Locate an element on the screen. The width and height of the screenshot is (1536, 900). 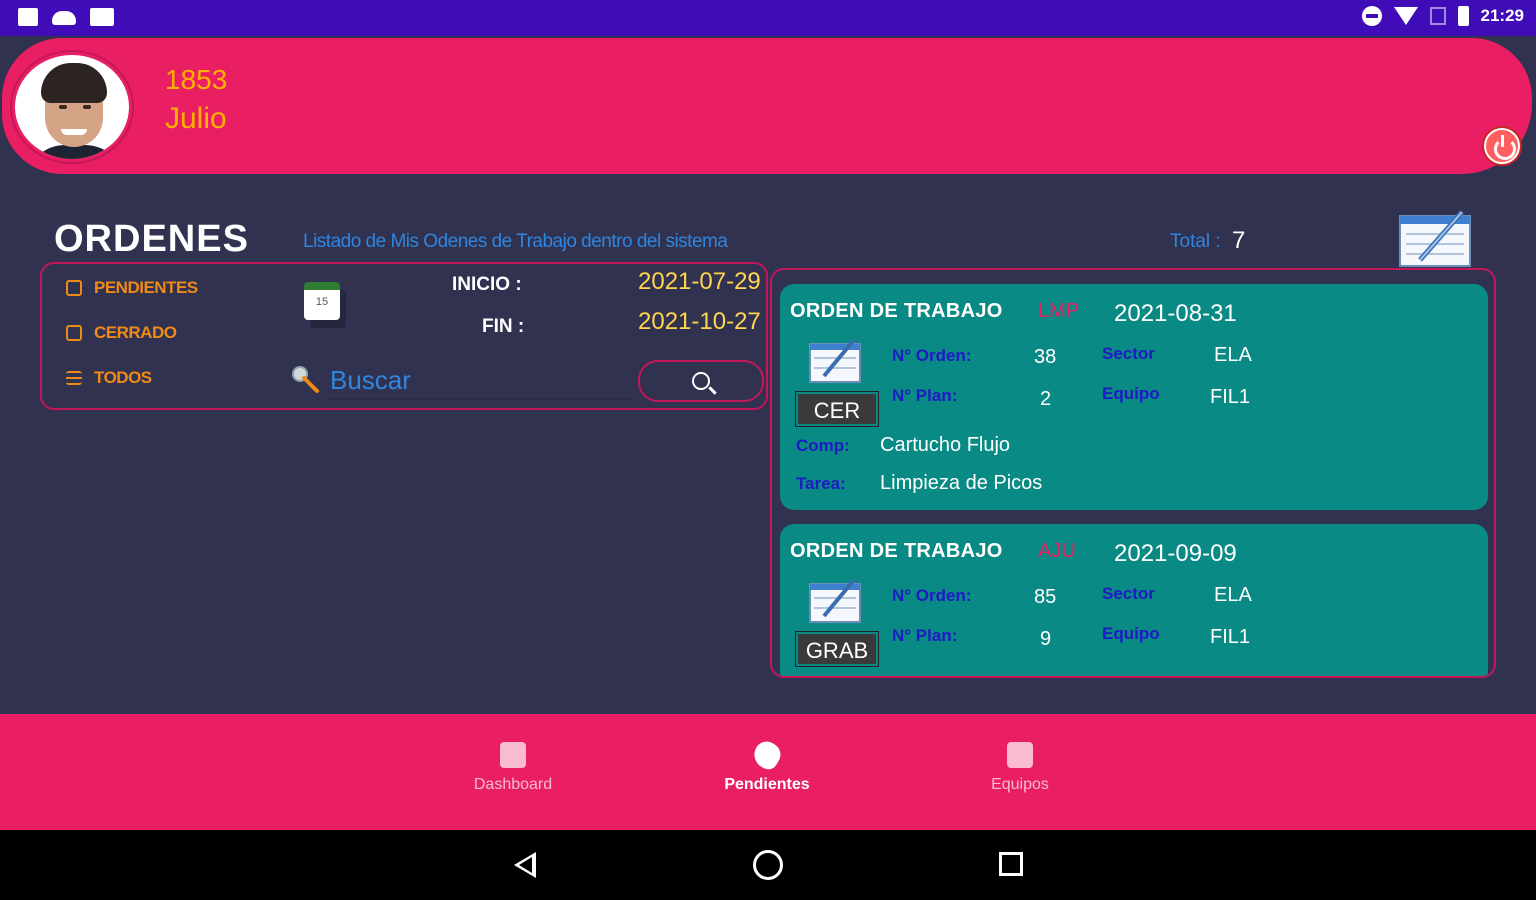
user-id: 1853 is located at coordinates (196, 79).